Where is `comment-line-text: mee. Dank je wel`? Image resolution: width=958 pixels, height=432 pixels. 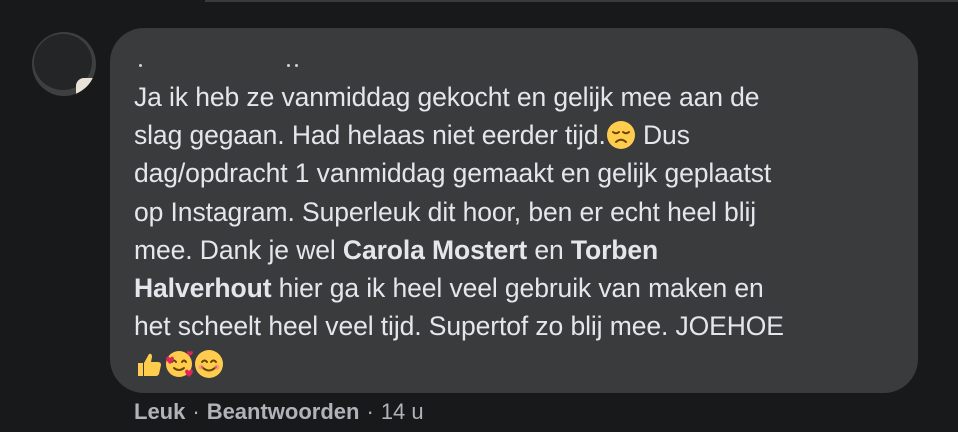 comment-line-text: mee. Dank je wel is located at coordinates (238, 249).